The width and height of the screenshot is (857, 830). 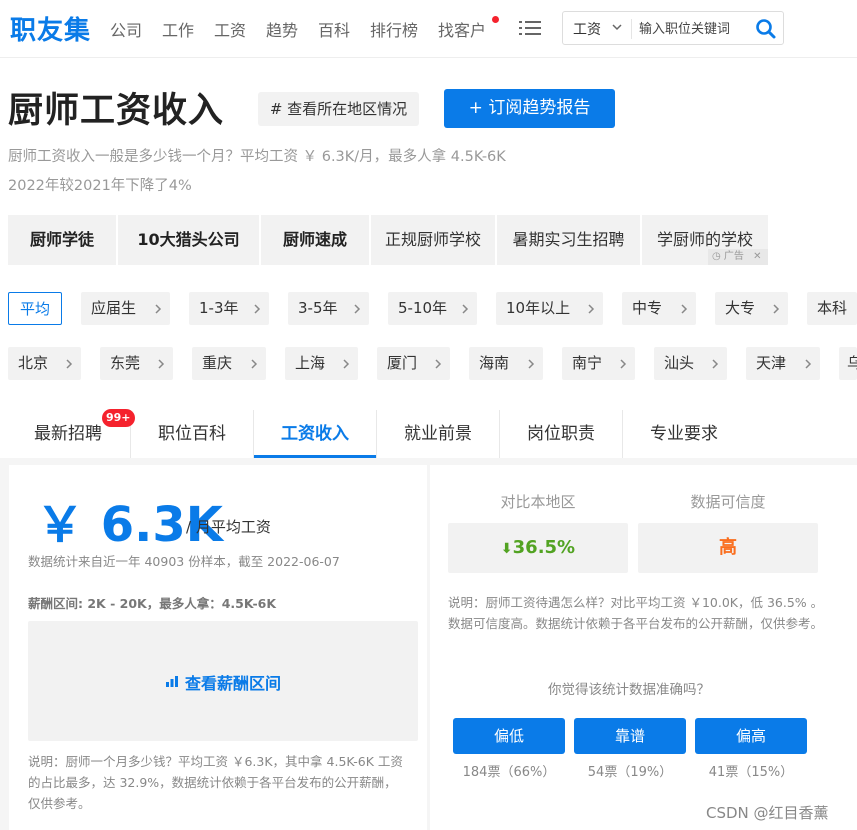 I want to click on chevron-down-icon, so click(x=617, y=27).